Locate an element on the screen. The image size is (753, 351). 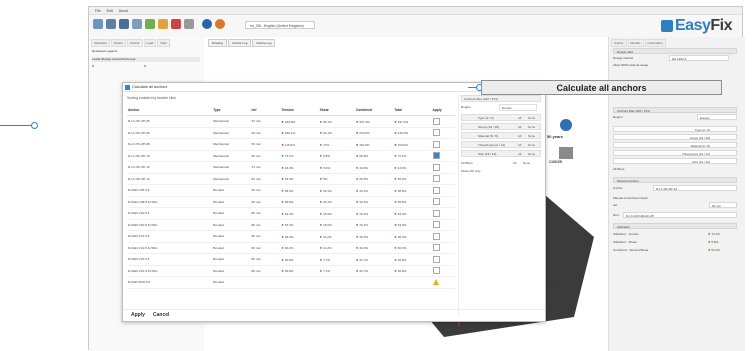
tab-fixture: Fixture is located at coordinates (118, 43).